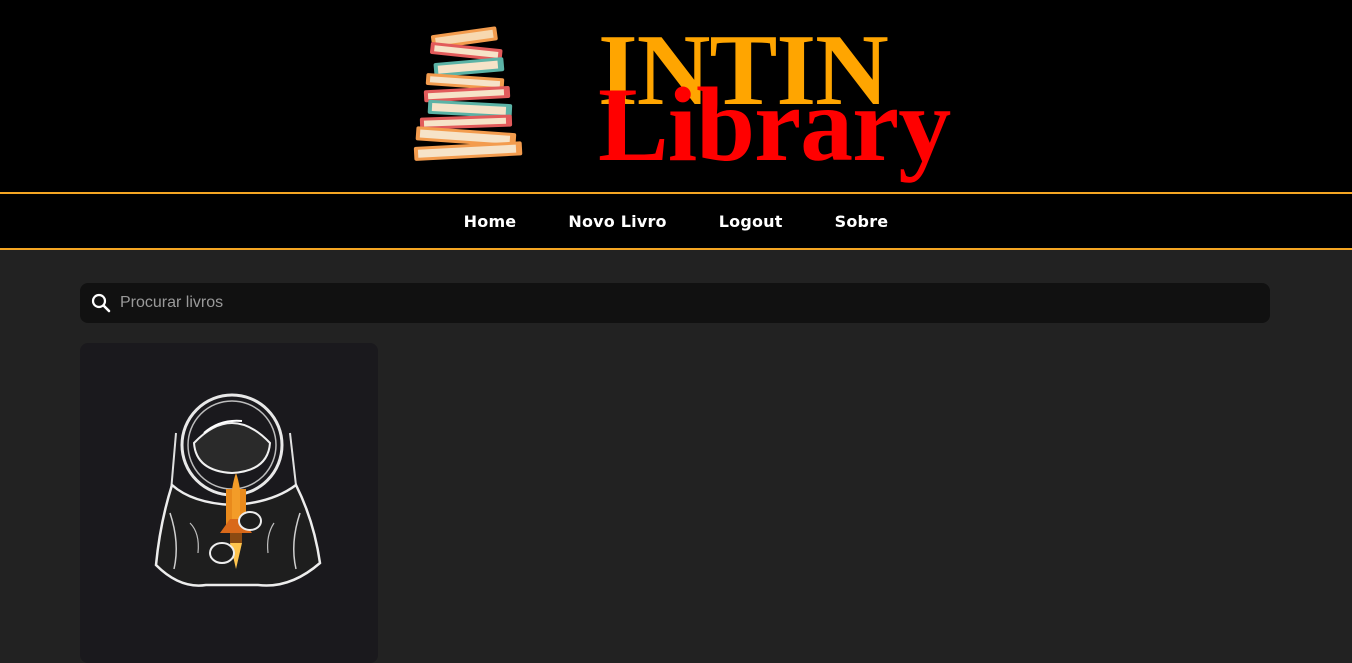  I want to click on main-nav: Home Novo Livro Logout Sobre, so click(676, 221).